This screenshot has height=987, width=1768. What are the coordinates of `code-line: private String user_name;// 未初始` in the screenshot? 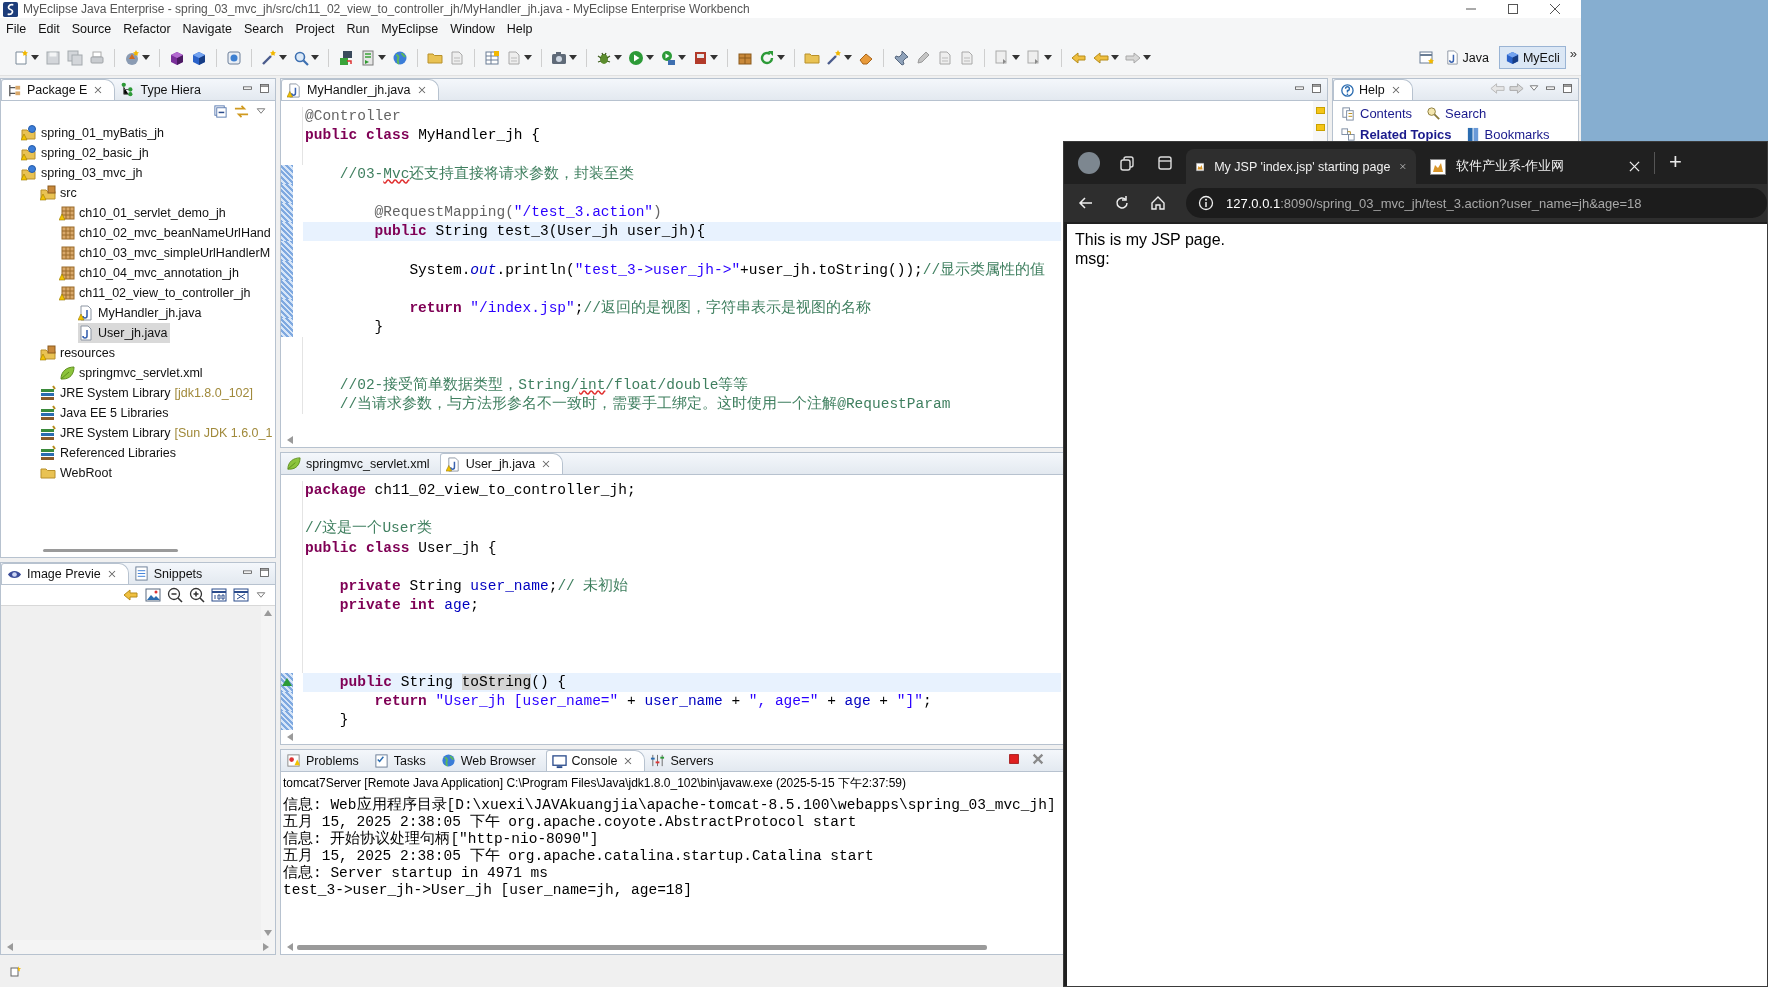 It's located at (483, 586).